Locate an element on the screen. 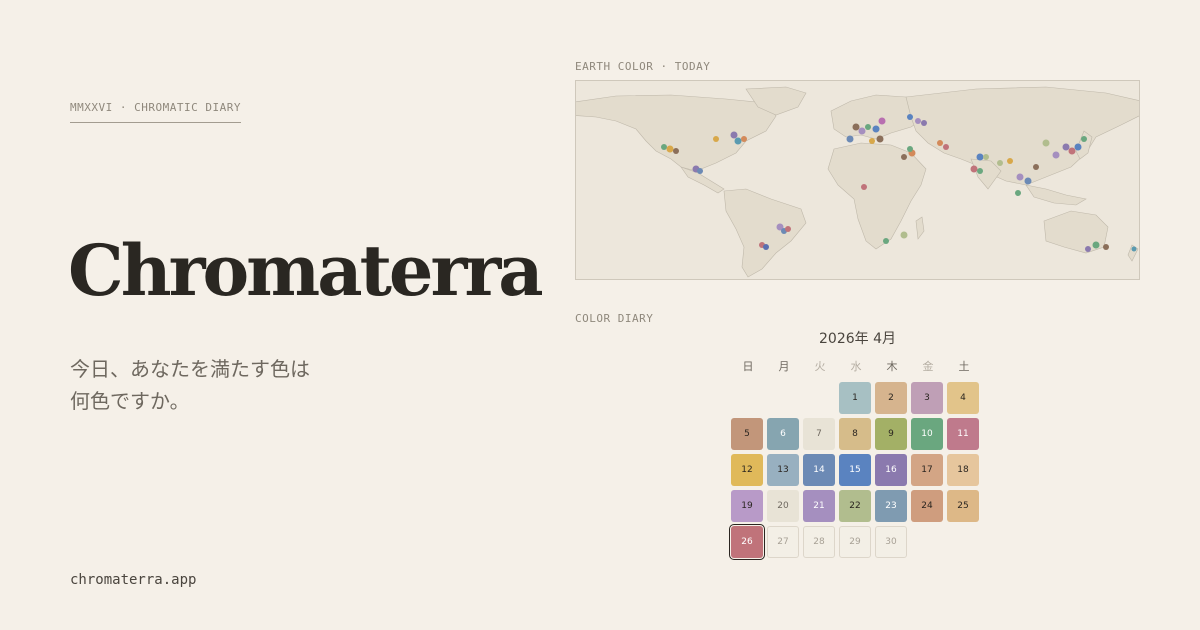 The image size is (1200, 630). calendar-day: 13 is located at coordinates (783, 470).